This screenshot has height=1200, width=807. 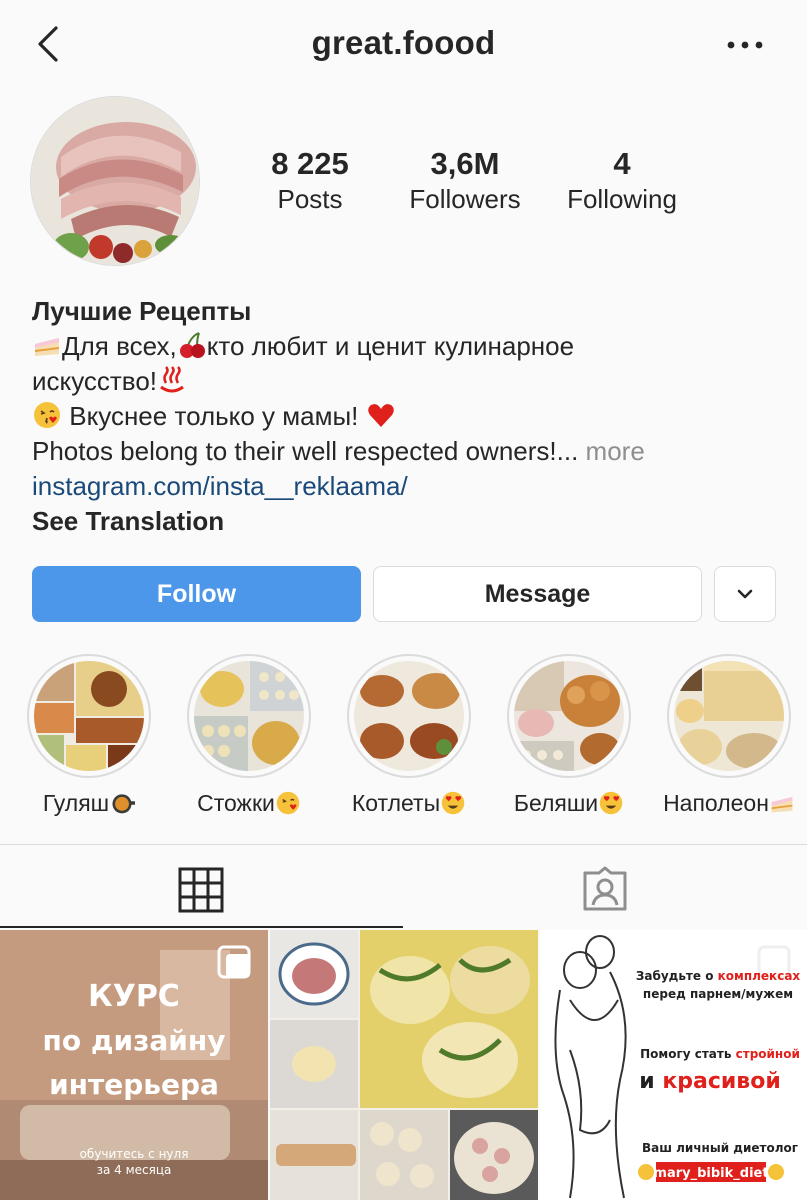 What do you see at coordinates (718, 994) in the screenshot?
I see `post-text-line-2: перед парнем/мужем` at bounding box center [718, 994].